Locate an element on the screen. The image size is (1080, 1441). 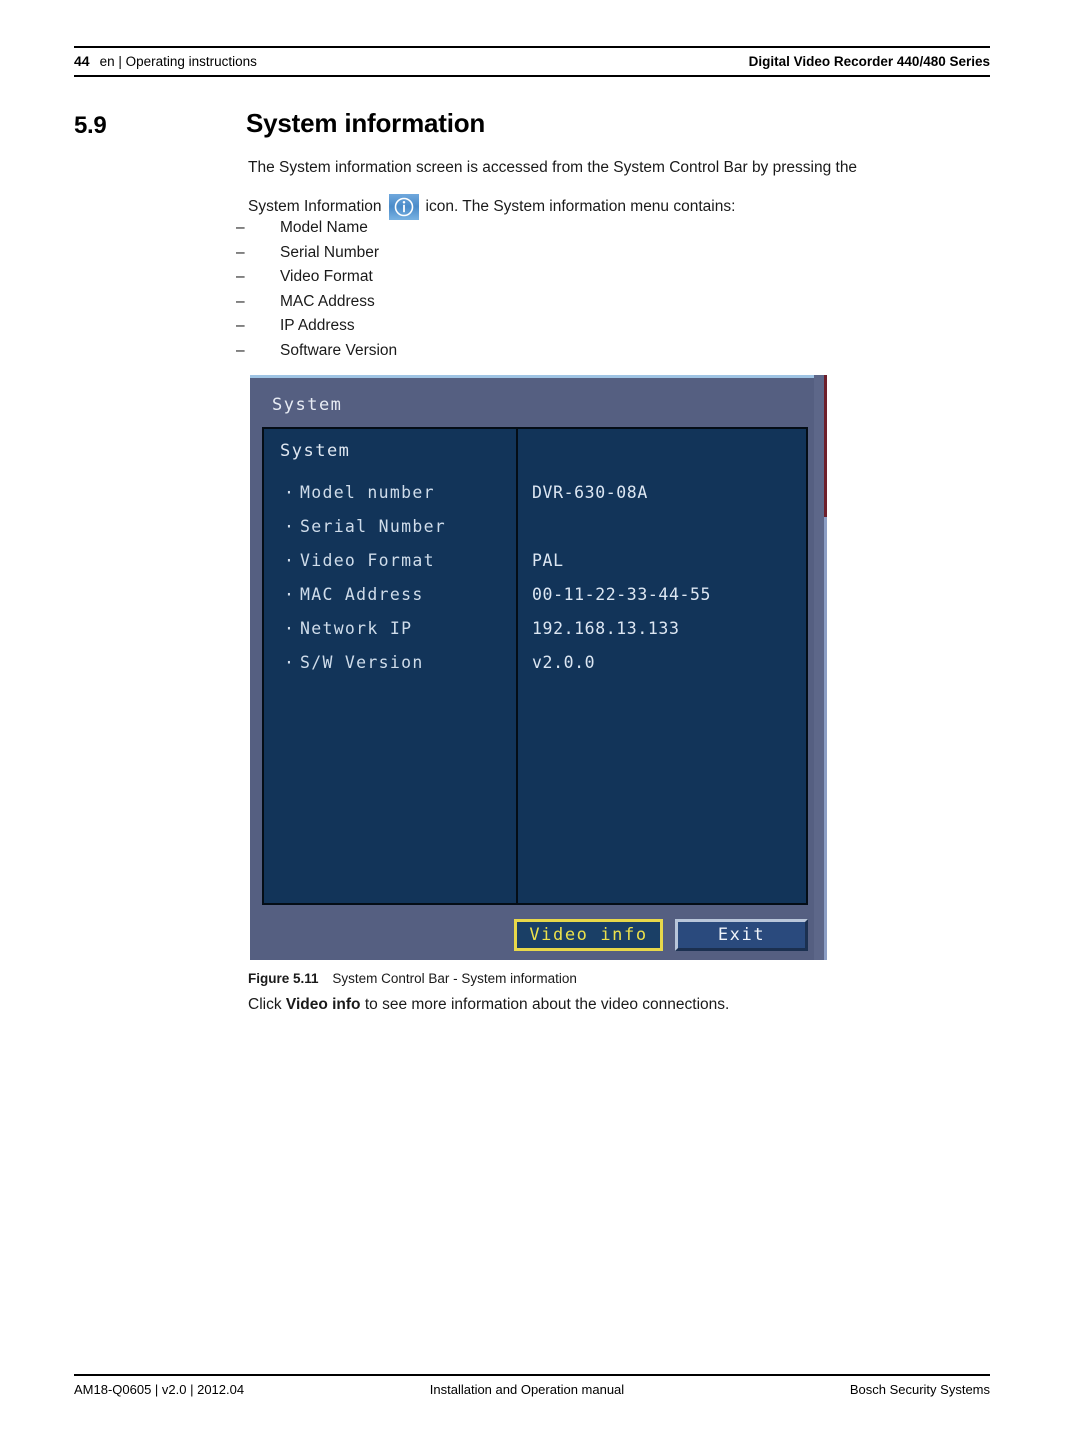
icon-paragraph-before: System Information is located at coordinates (315, 207).